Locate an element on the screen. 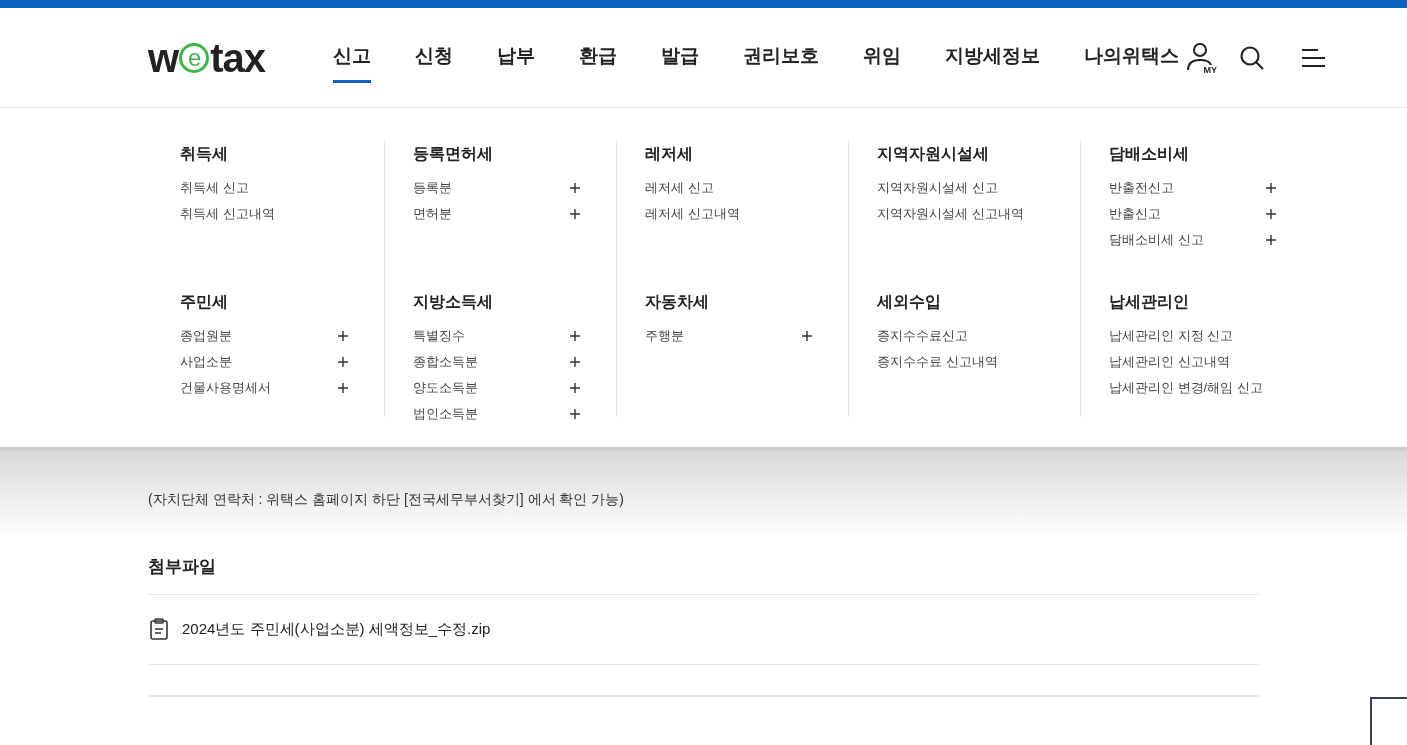  menu-item: 사업소분 is located at coordinates (264, 362).